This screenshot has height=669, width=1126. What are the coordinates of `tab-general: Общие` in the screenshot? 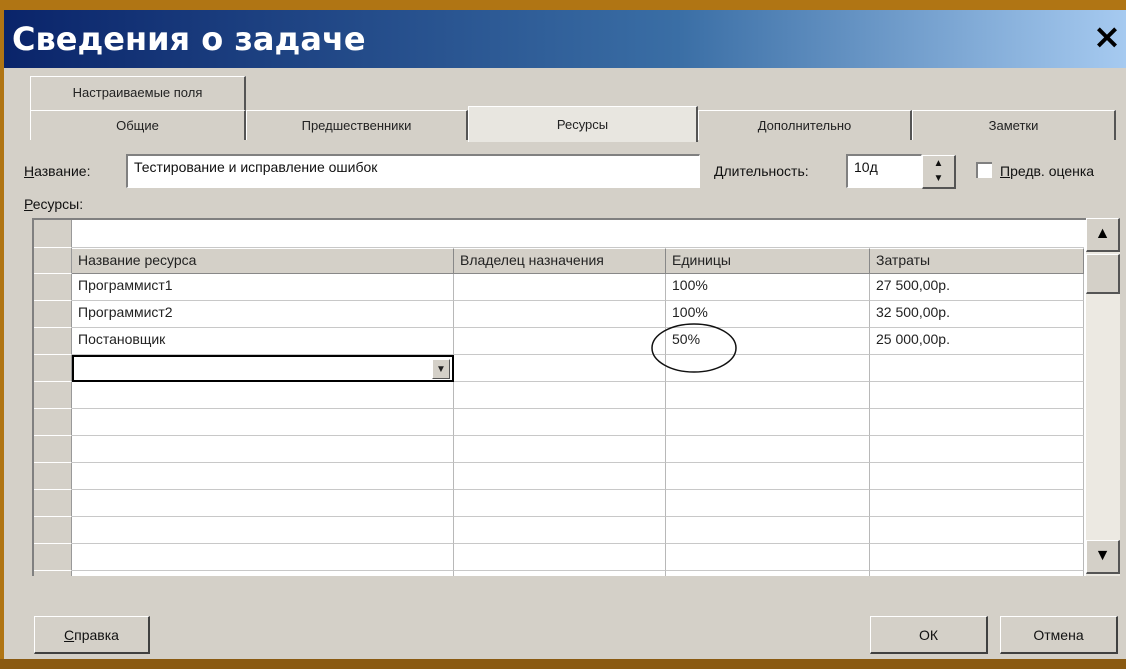 It's located at (138, 125).